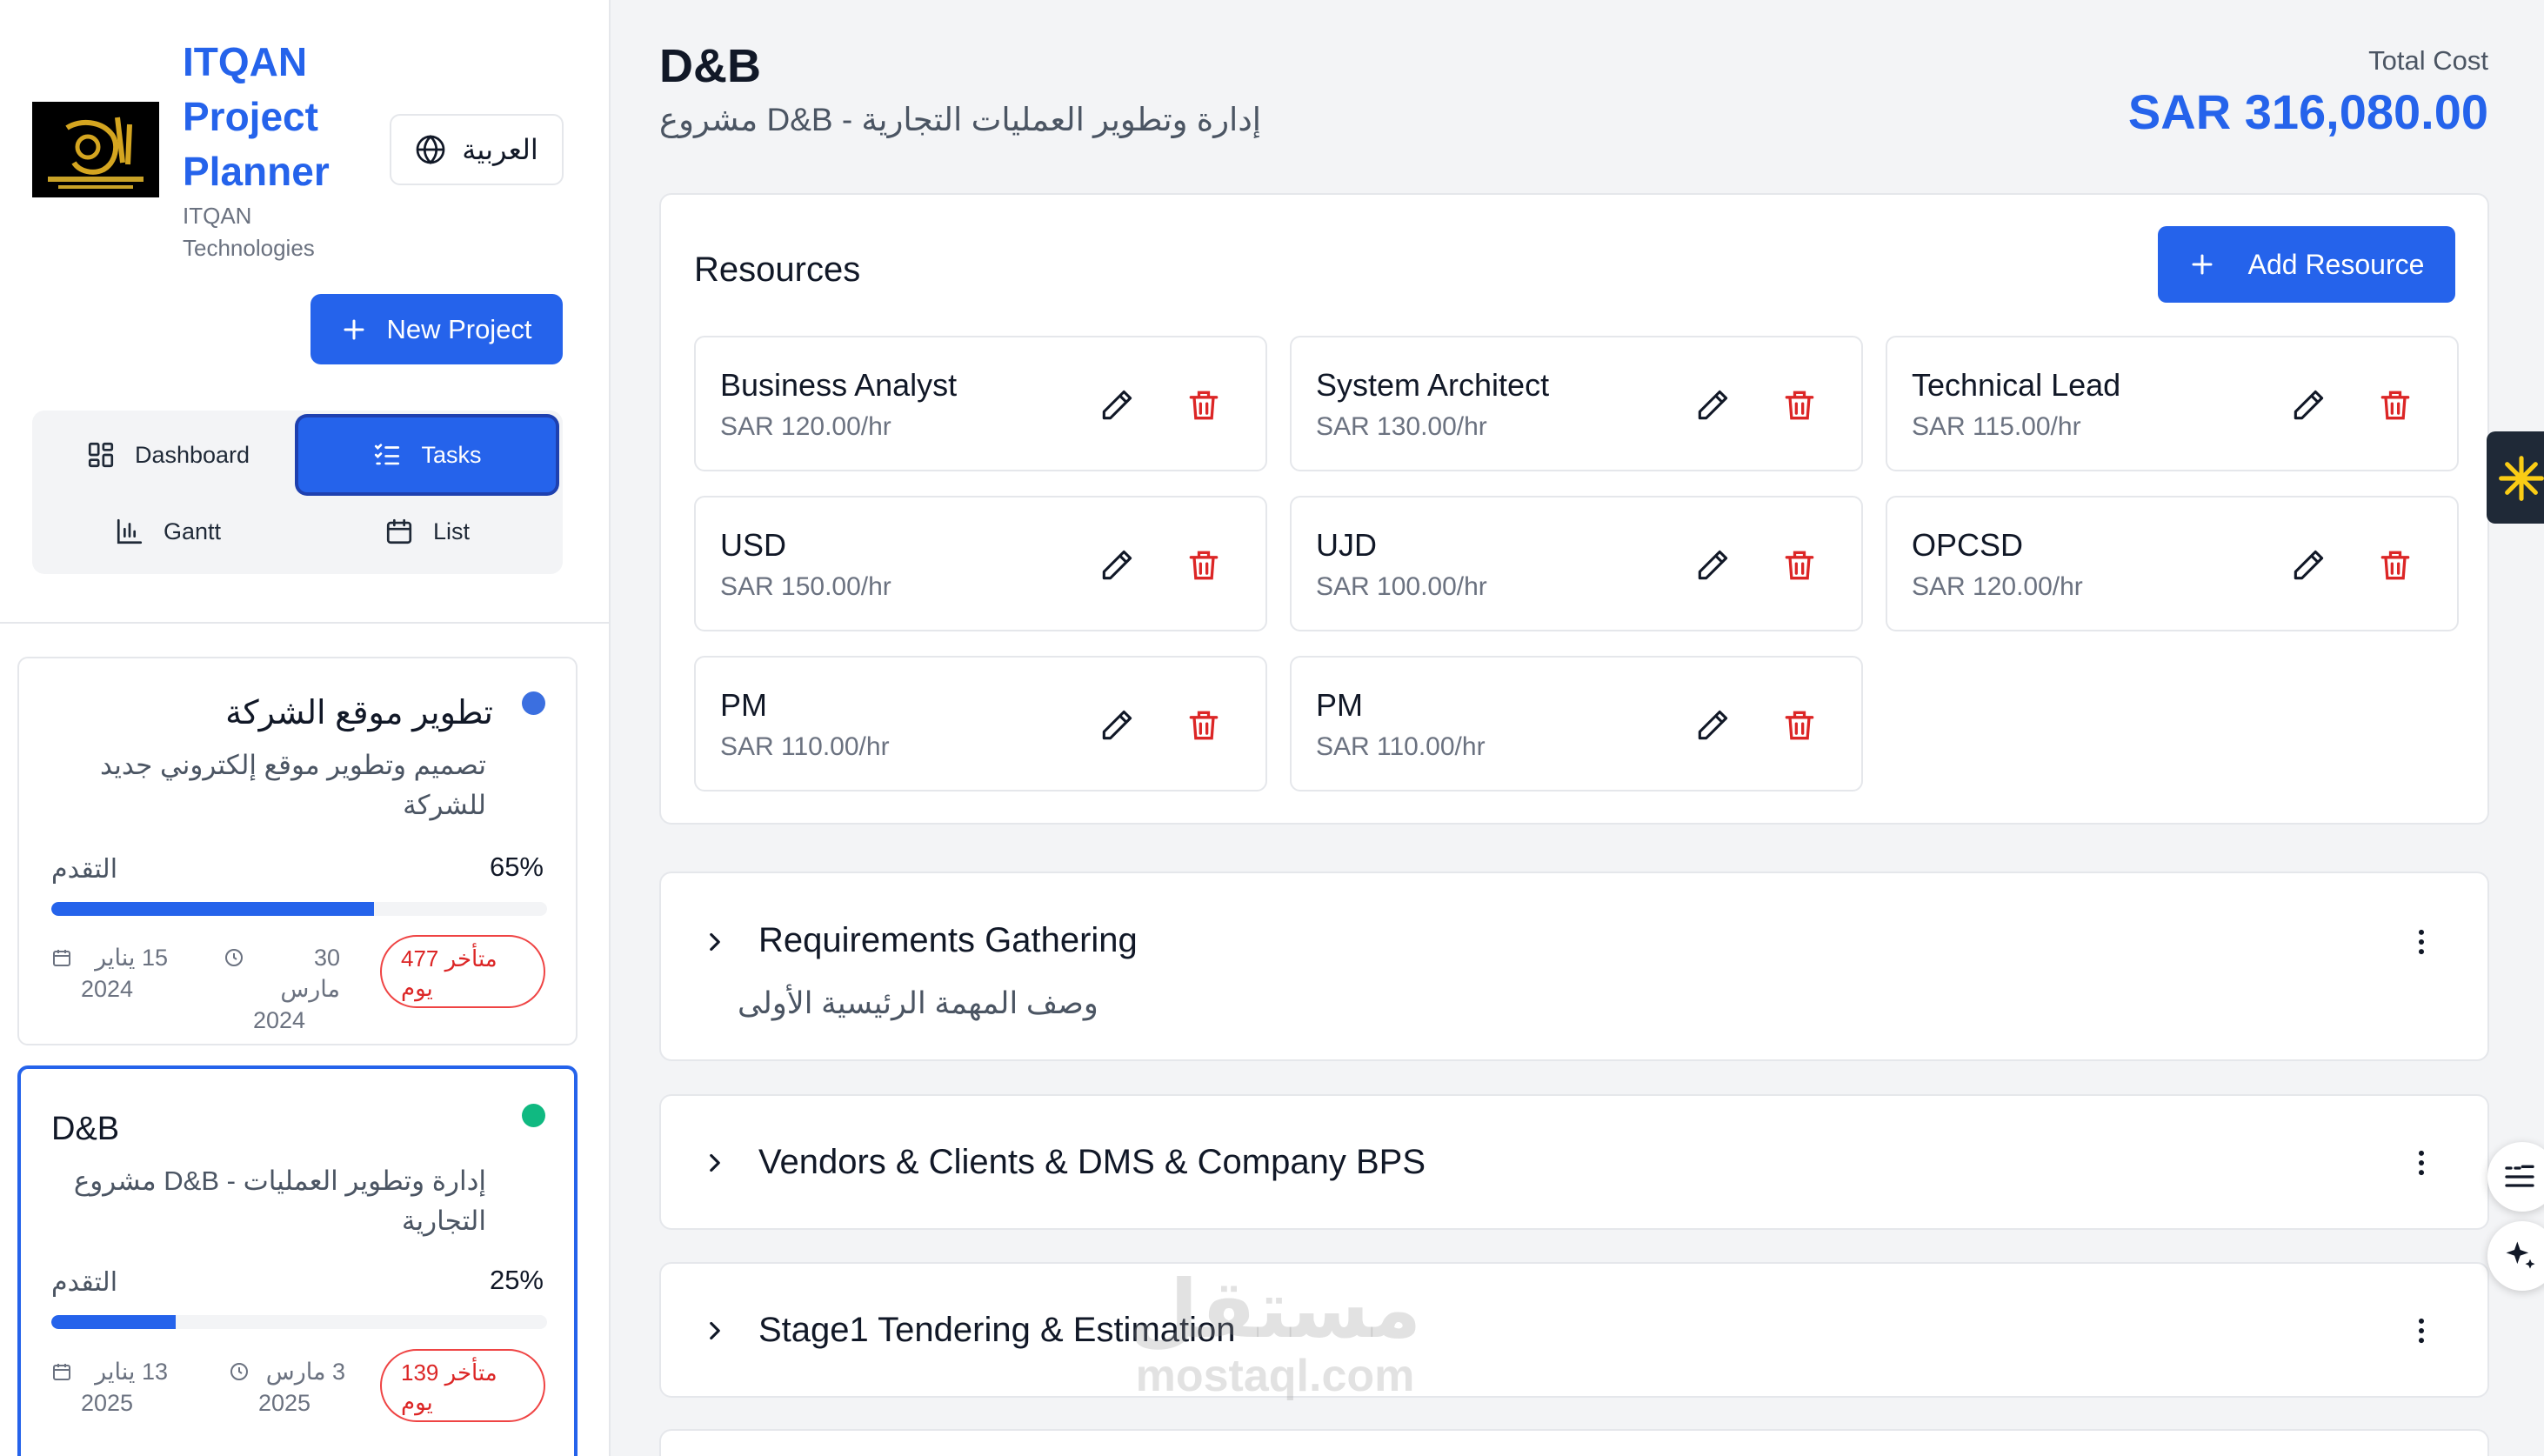 Image resolution: width=2544 pixels, height=1456 pixels. I want to click on new-project-button: New Project, so click(437, 329).